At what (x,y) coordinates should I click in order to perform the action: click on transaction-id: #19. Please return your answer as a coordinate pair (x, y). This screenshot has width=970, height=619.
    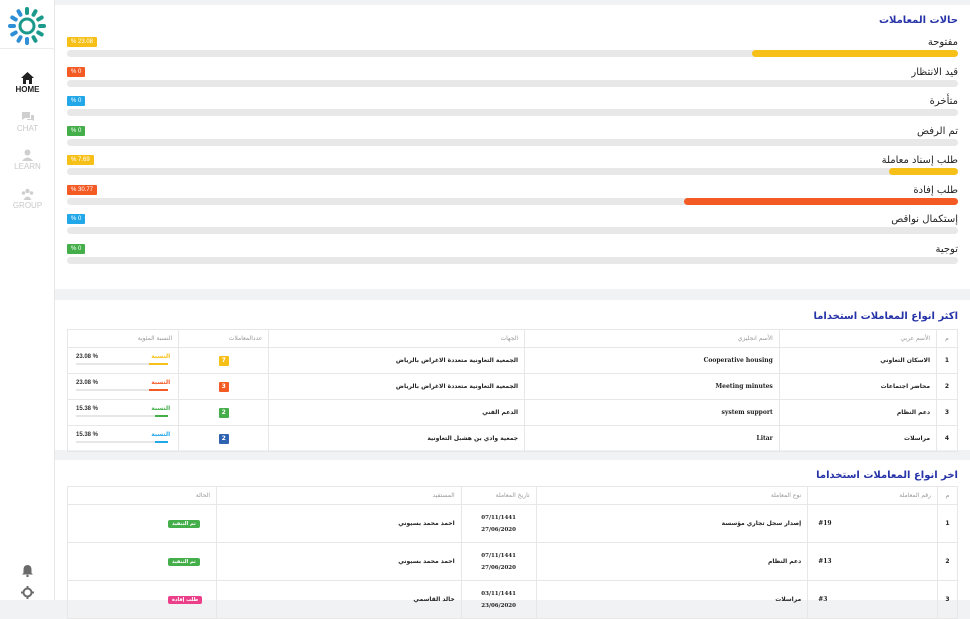
    Looking at the image, I should click on (873, 523).